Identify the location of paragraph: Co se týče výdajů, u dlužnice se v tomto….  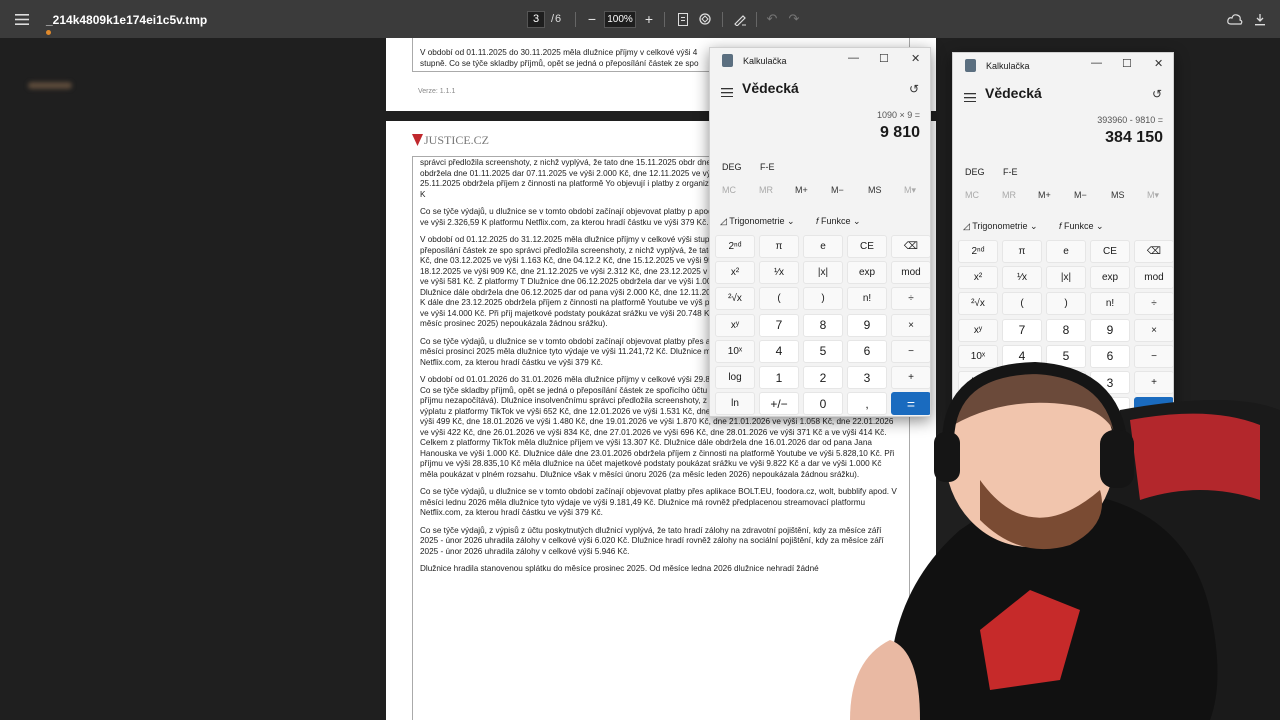
(658, 502).